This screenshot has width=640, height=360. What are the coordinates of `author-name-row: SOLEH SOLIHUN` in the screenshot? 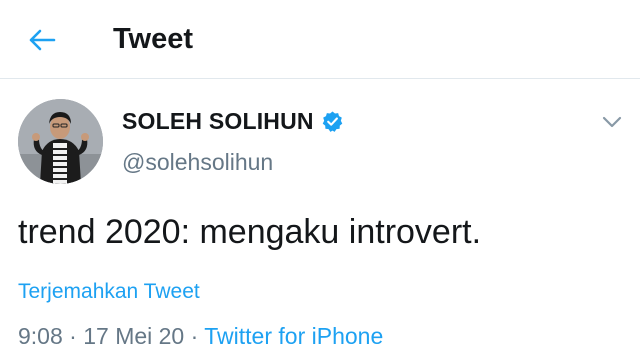 It's located at (233, 121).